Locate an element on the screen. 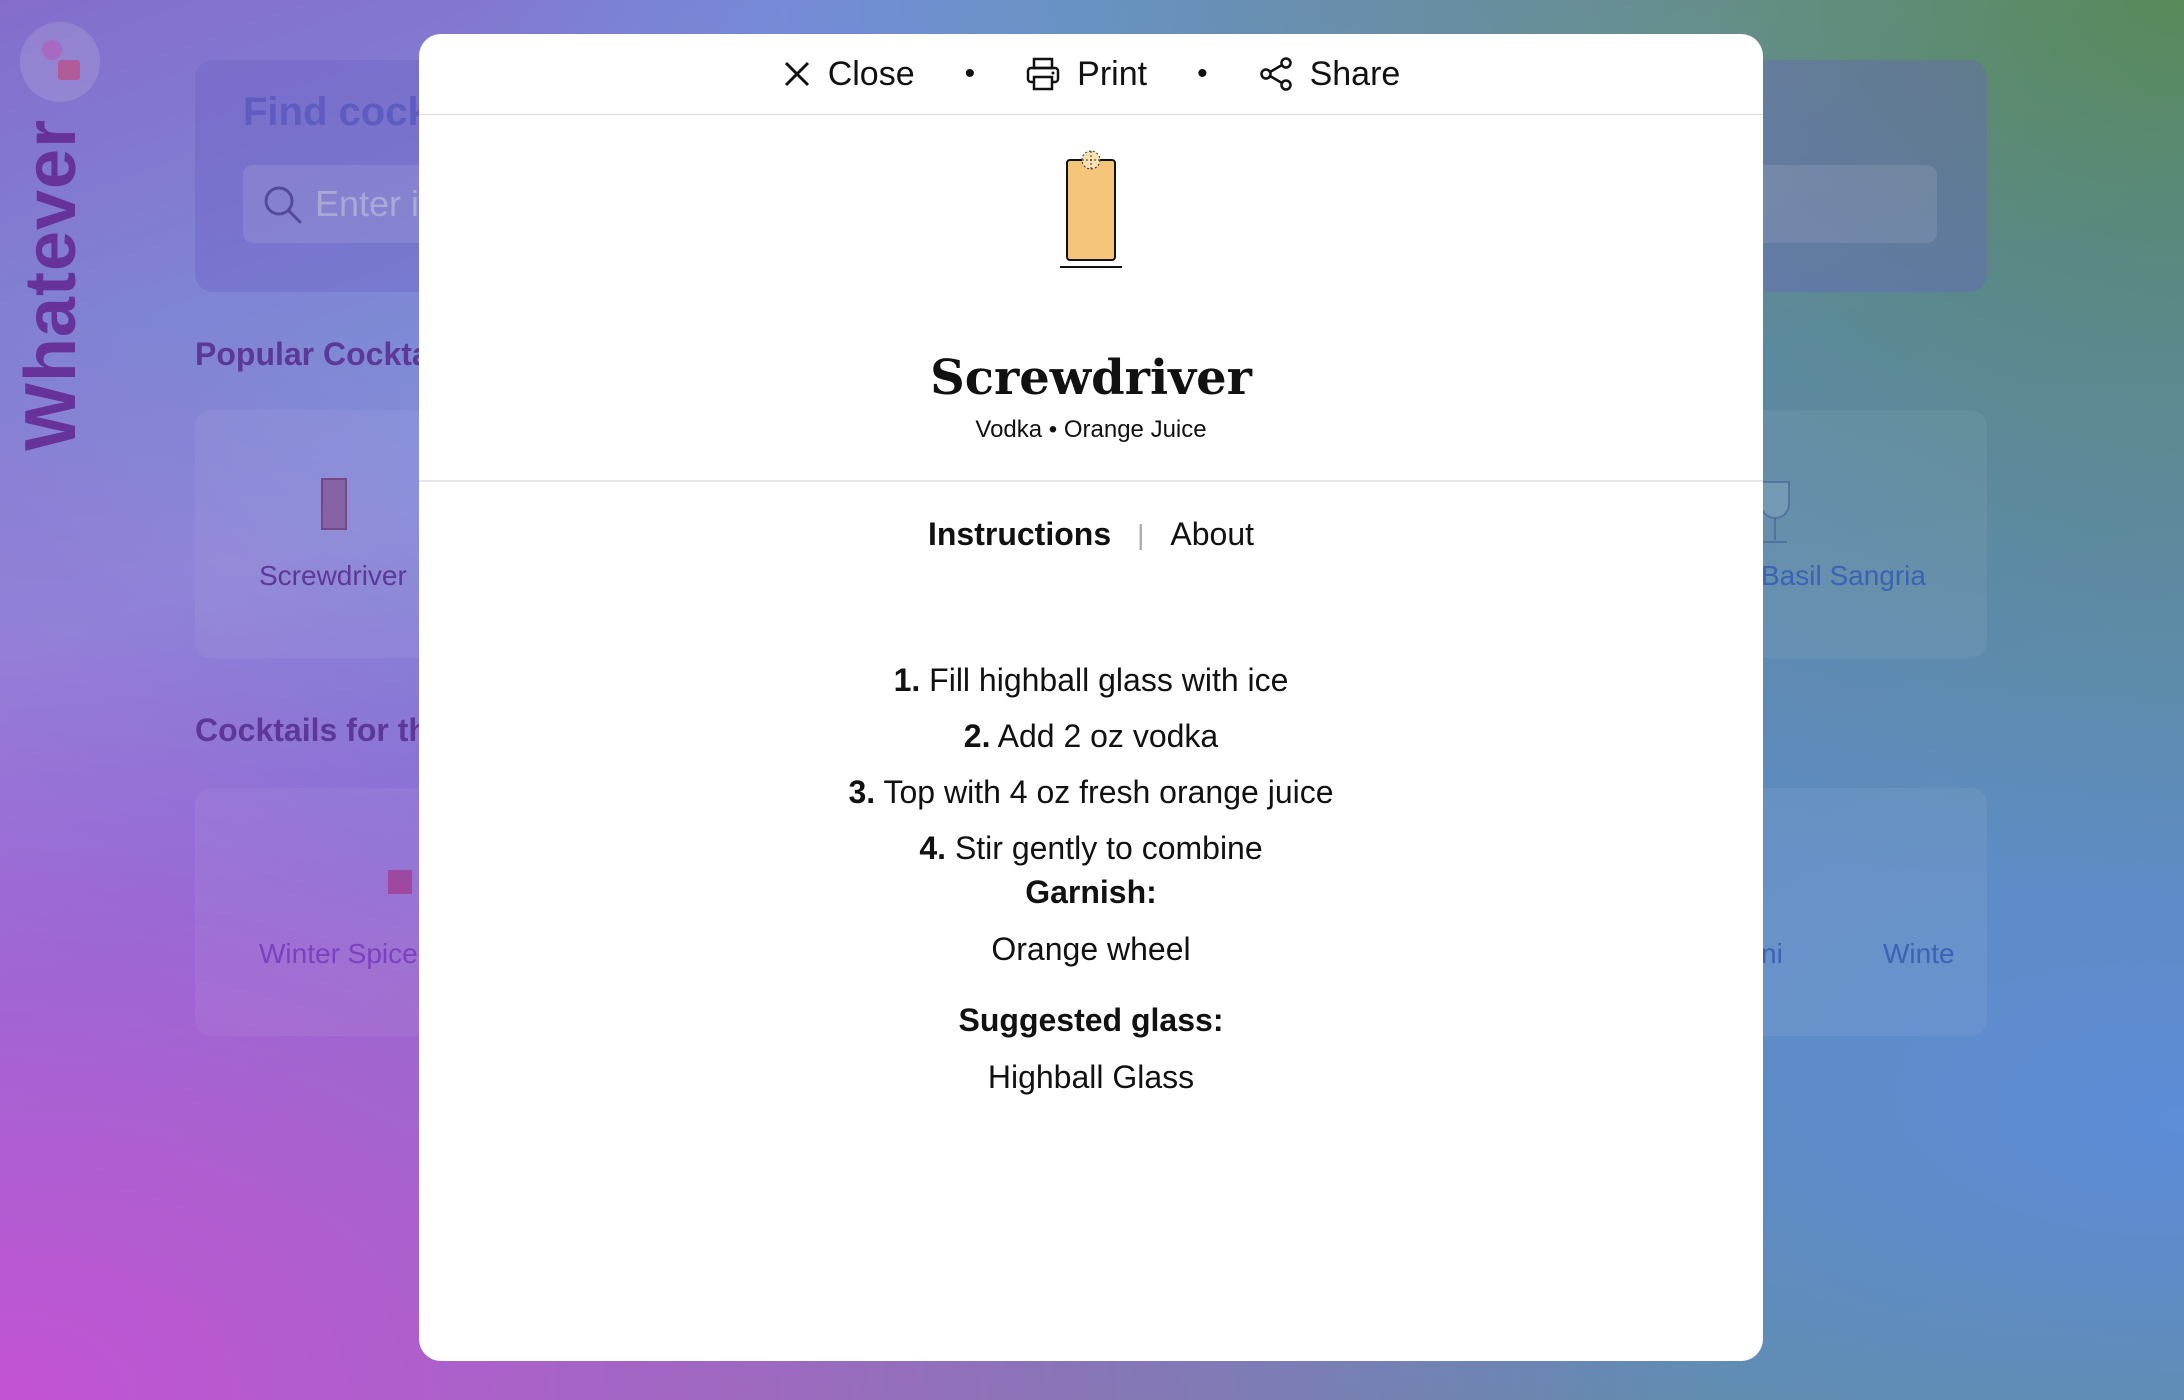 The width and height of the screenshot is (2184, 1400). tab-instructions: Instructions is located at coordinates (1019, 534).